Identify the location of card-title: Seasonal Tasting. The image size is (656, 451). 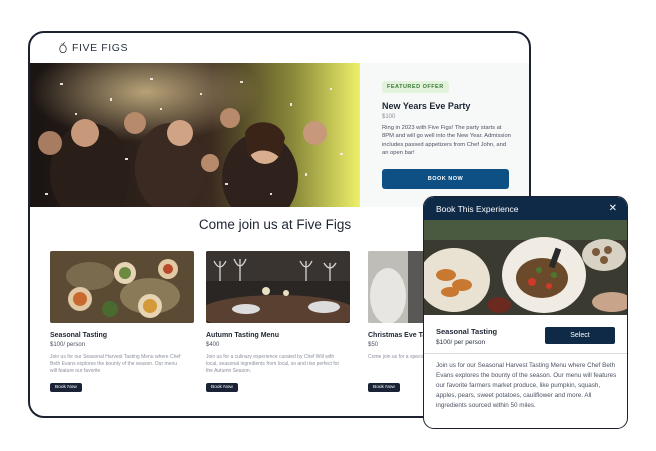
(79, 335).